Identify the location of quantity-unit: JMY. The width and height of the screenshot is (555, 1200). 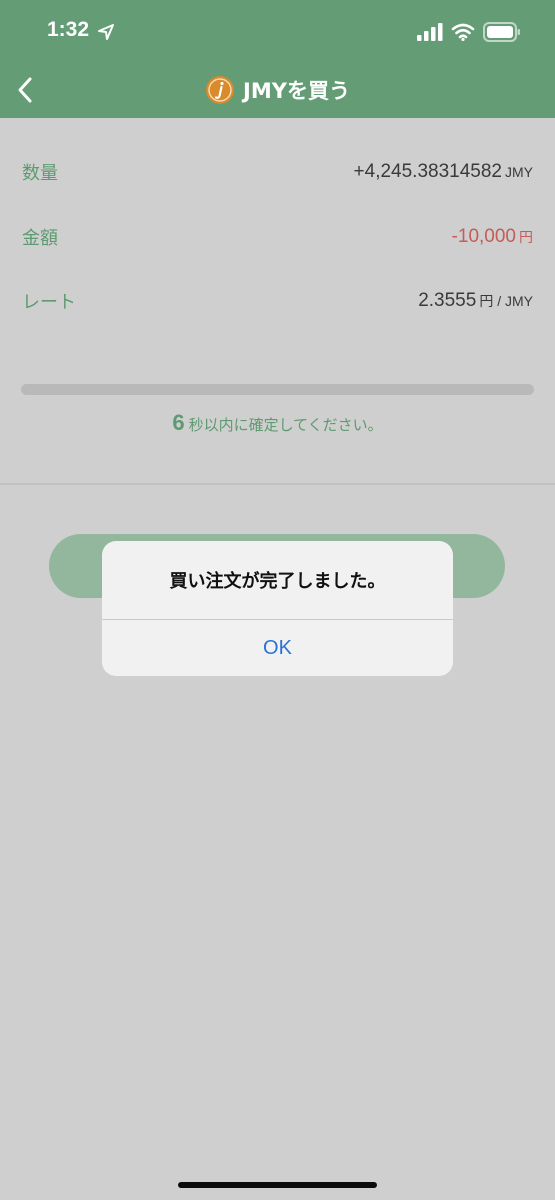
(519, 172).